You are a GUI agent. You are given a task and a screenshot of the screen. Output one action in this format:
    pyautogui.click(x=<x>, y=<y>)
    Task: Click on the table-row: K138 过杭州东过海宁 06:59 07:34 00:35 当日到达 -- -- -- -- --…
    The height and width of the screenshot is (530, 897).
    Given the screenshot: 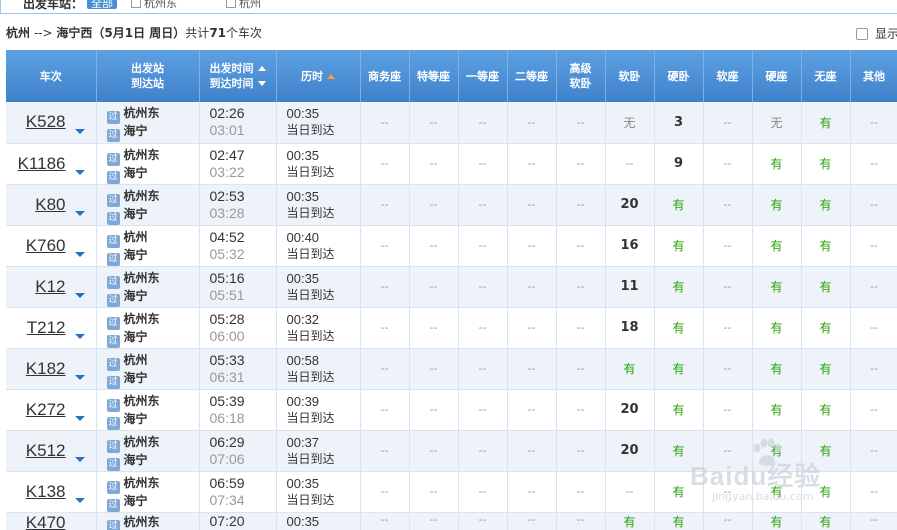 What is the action you would take?
    pyautogui.click(x=451, y=492)
    